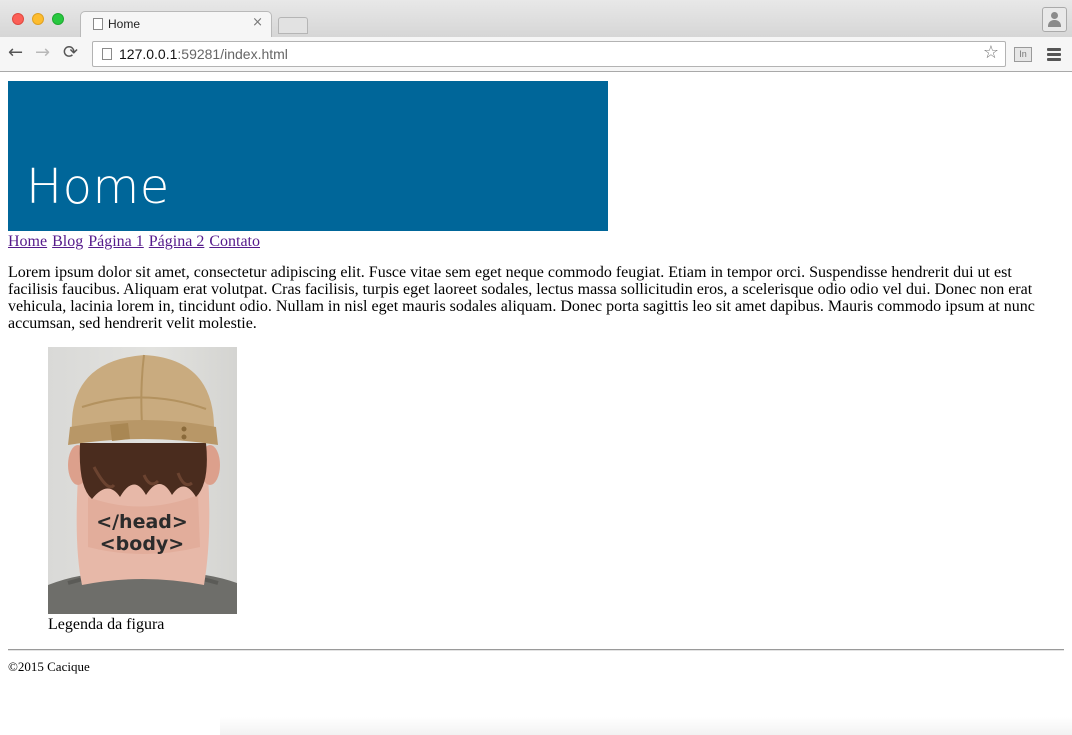  I want to click on zoom-window-button, so click(58, 19).